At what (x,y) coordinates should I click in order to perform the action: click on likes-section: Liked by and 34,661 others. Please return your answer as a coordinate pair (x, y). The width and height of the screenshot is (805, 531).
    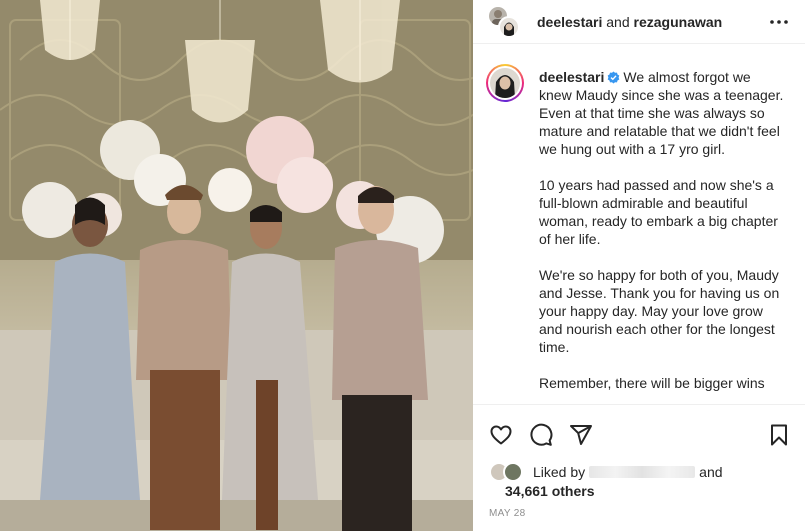
    Looking at the image, I should click on (639, 482).